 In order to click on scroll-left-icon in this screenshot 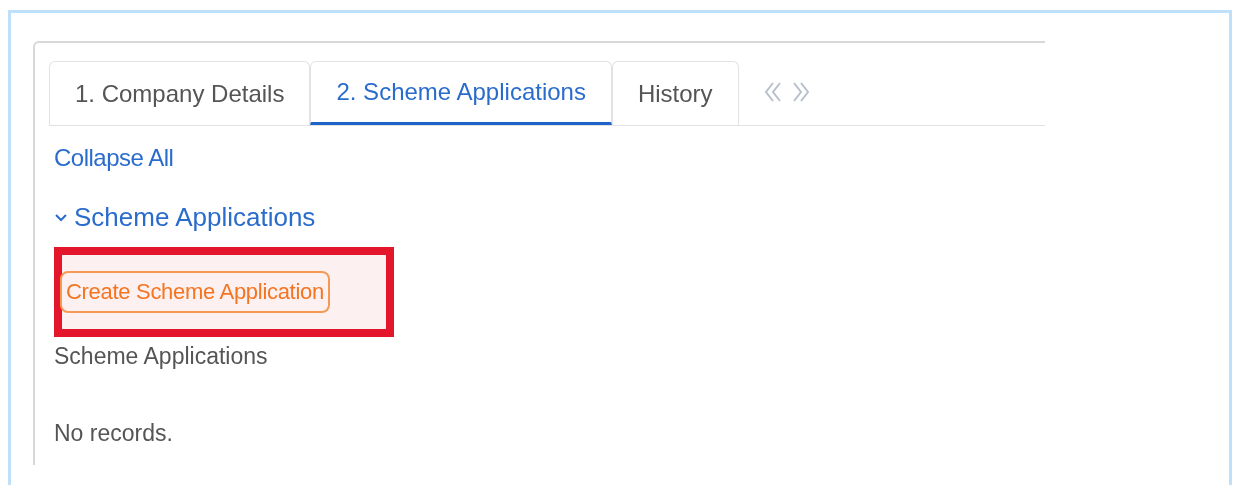, I will do `click(772, 92)`.